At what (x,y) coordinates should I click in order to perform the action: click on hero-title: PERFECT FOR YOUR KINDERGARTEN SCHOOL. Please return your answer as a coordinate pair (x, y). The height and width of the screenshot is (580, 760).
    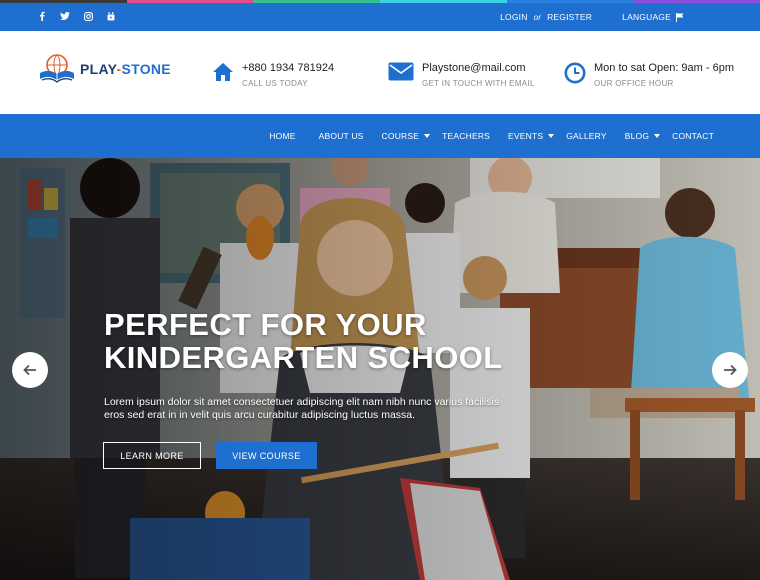
    Looking at the image, I should click on (303, 341).